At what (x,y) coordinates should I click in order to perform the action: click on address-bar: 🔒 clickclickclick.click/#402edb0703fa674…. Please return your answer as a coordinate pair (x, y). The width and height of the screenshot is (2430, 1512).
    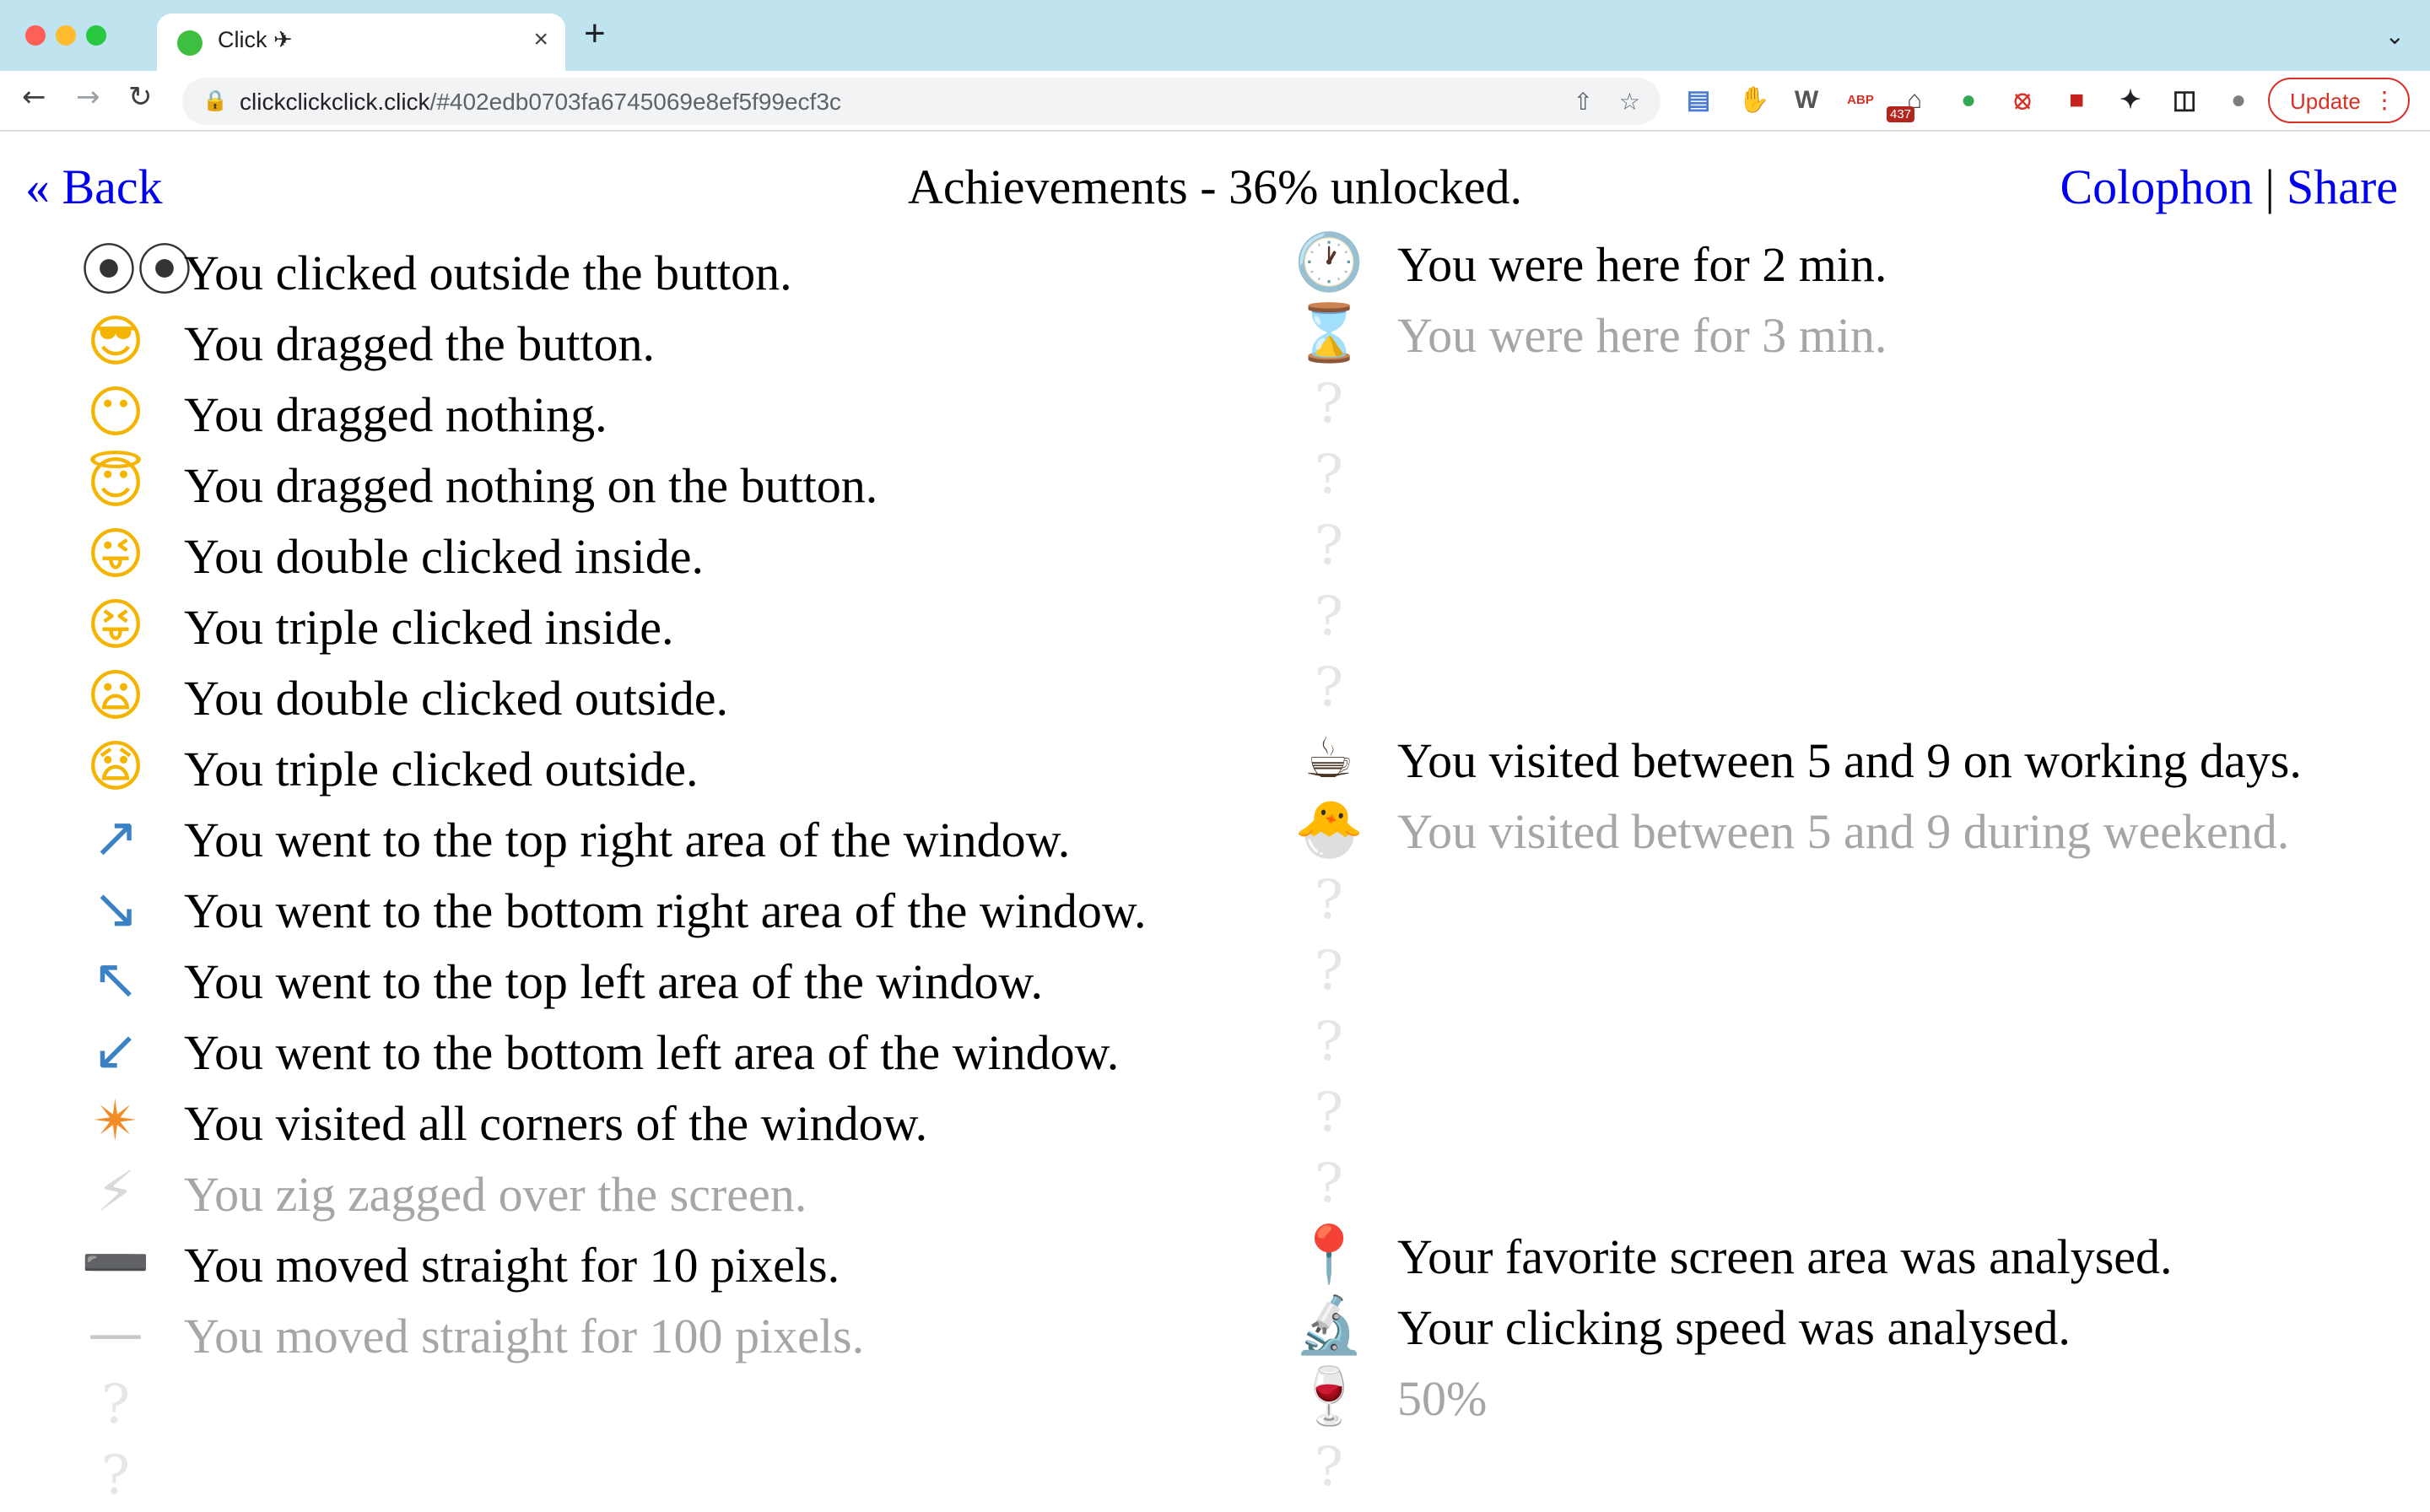
    Looking at the image, I should click on (921, 101).